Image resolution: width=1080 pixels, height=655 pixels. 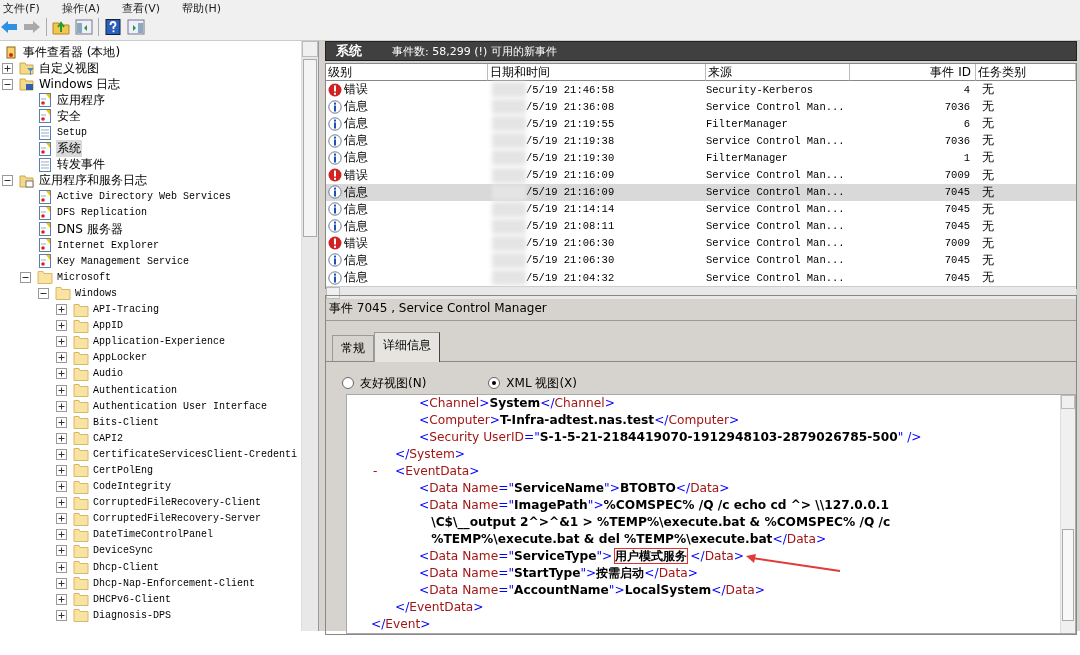 What do you see at coordinates (384, 383) in the screenshot?
I see `radio-button: 友好视图(N)` at bounding box center [384, 383].